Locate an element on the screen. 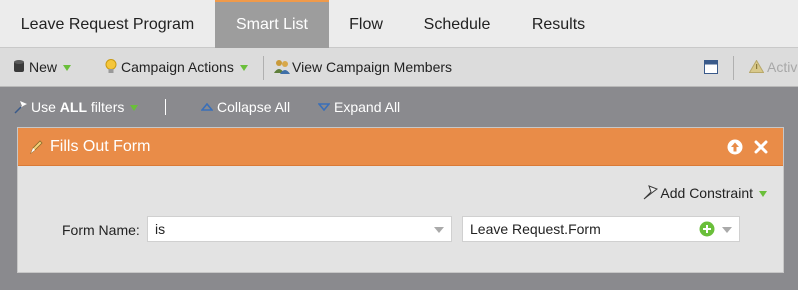 This screenshot has height=290, width=798. filter-title: Fills Out Form is located at coordinates (100, 146).